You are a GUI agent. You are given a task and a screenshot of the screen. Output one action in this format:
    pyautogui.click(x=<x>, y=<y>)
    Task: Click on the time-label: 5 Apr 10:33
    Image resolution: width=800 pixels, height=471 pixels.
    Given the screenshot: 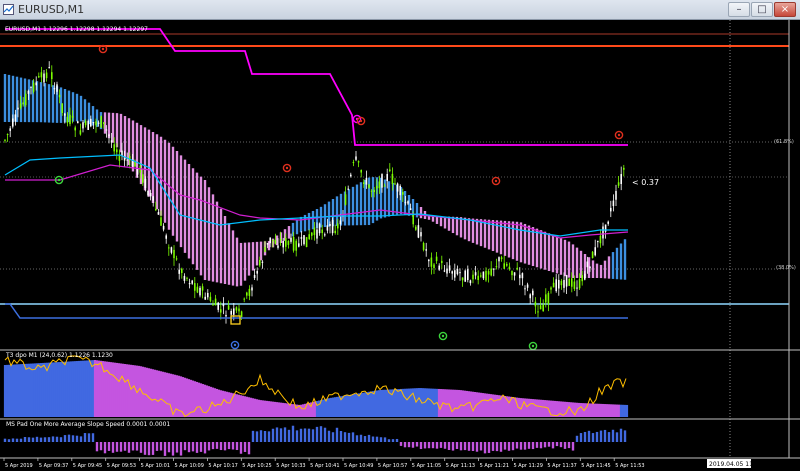 What is the action you would take?
    pyautogui.click(x=290, y=466)
    